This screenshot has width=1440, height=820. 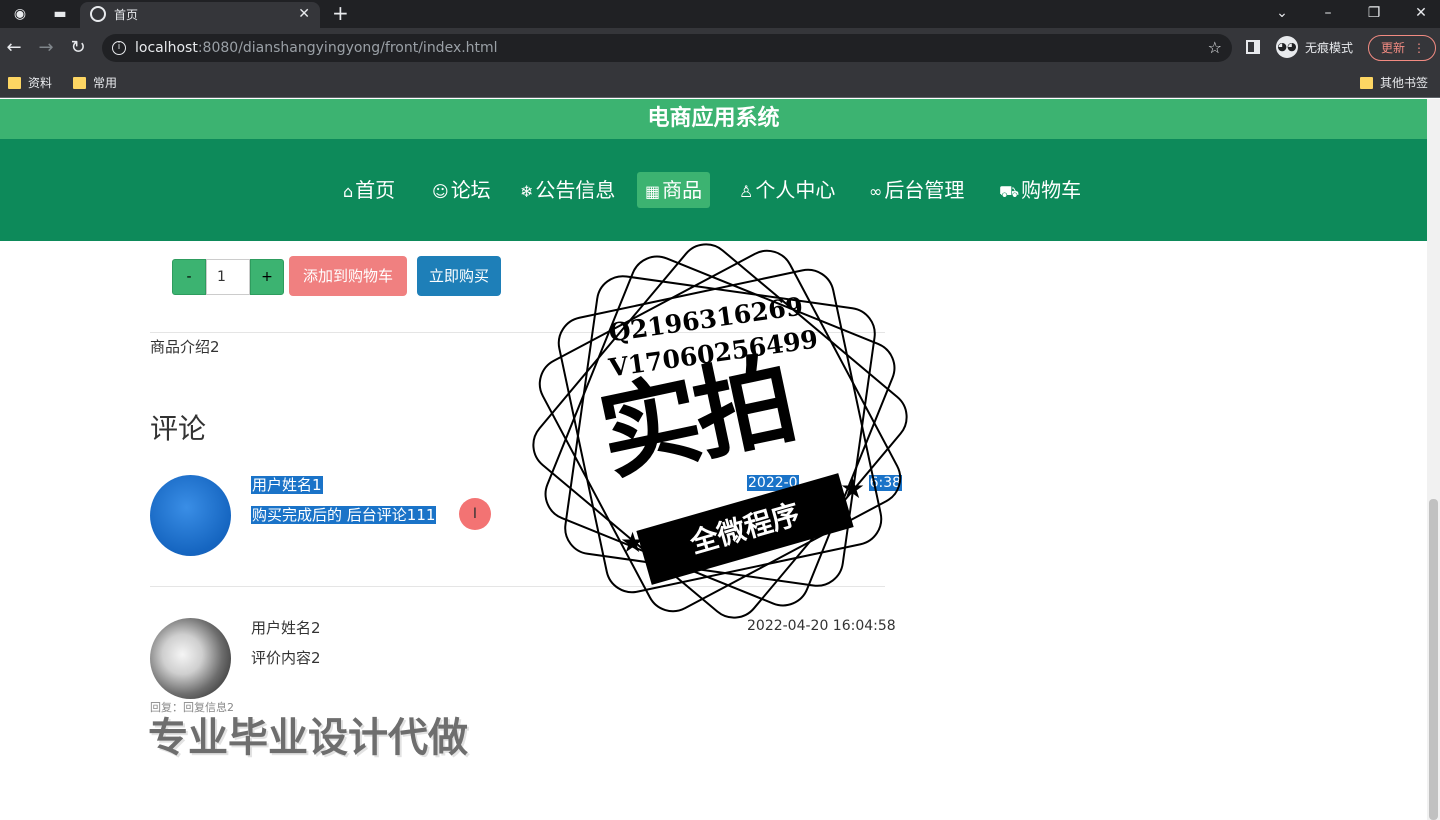 I want to click on nav-admin: ∞ 后台管理, so click(x=916, y=190).